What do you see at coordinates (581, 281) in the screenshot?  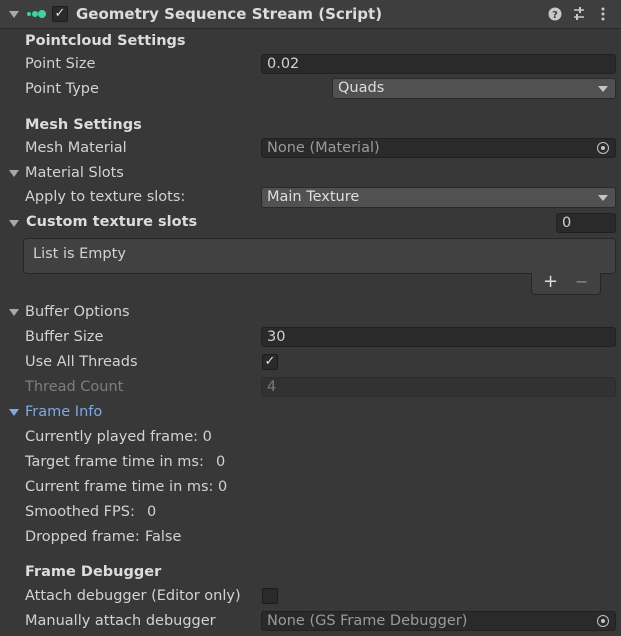 I see `list-remove-button: −` at bounding box center [581, 281].